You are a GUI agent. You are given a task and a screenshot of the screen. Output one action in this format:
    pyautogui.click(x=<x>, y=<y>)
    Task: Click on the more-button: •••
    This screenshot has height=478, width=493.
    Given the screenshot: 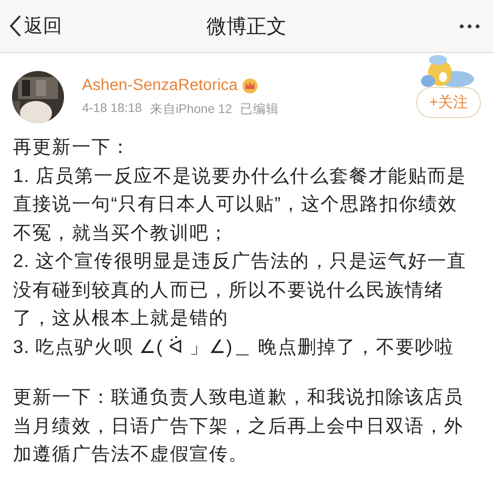 What is the action you would take?
    pyautogui.click(x=471, y=26)
    